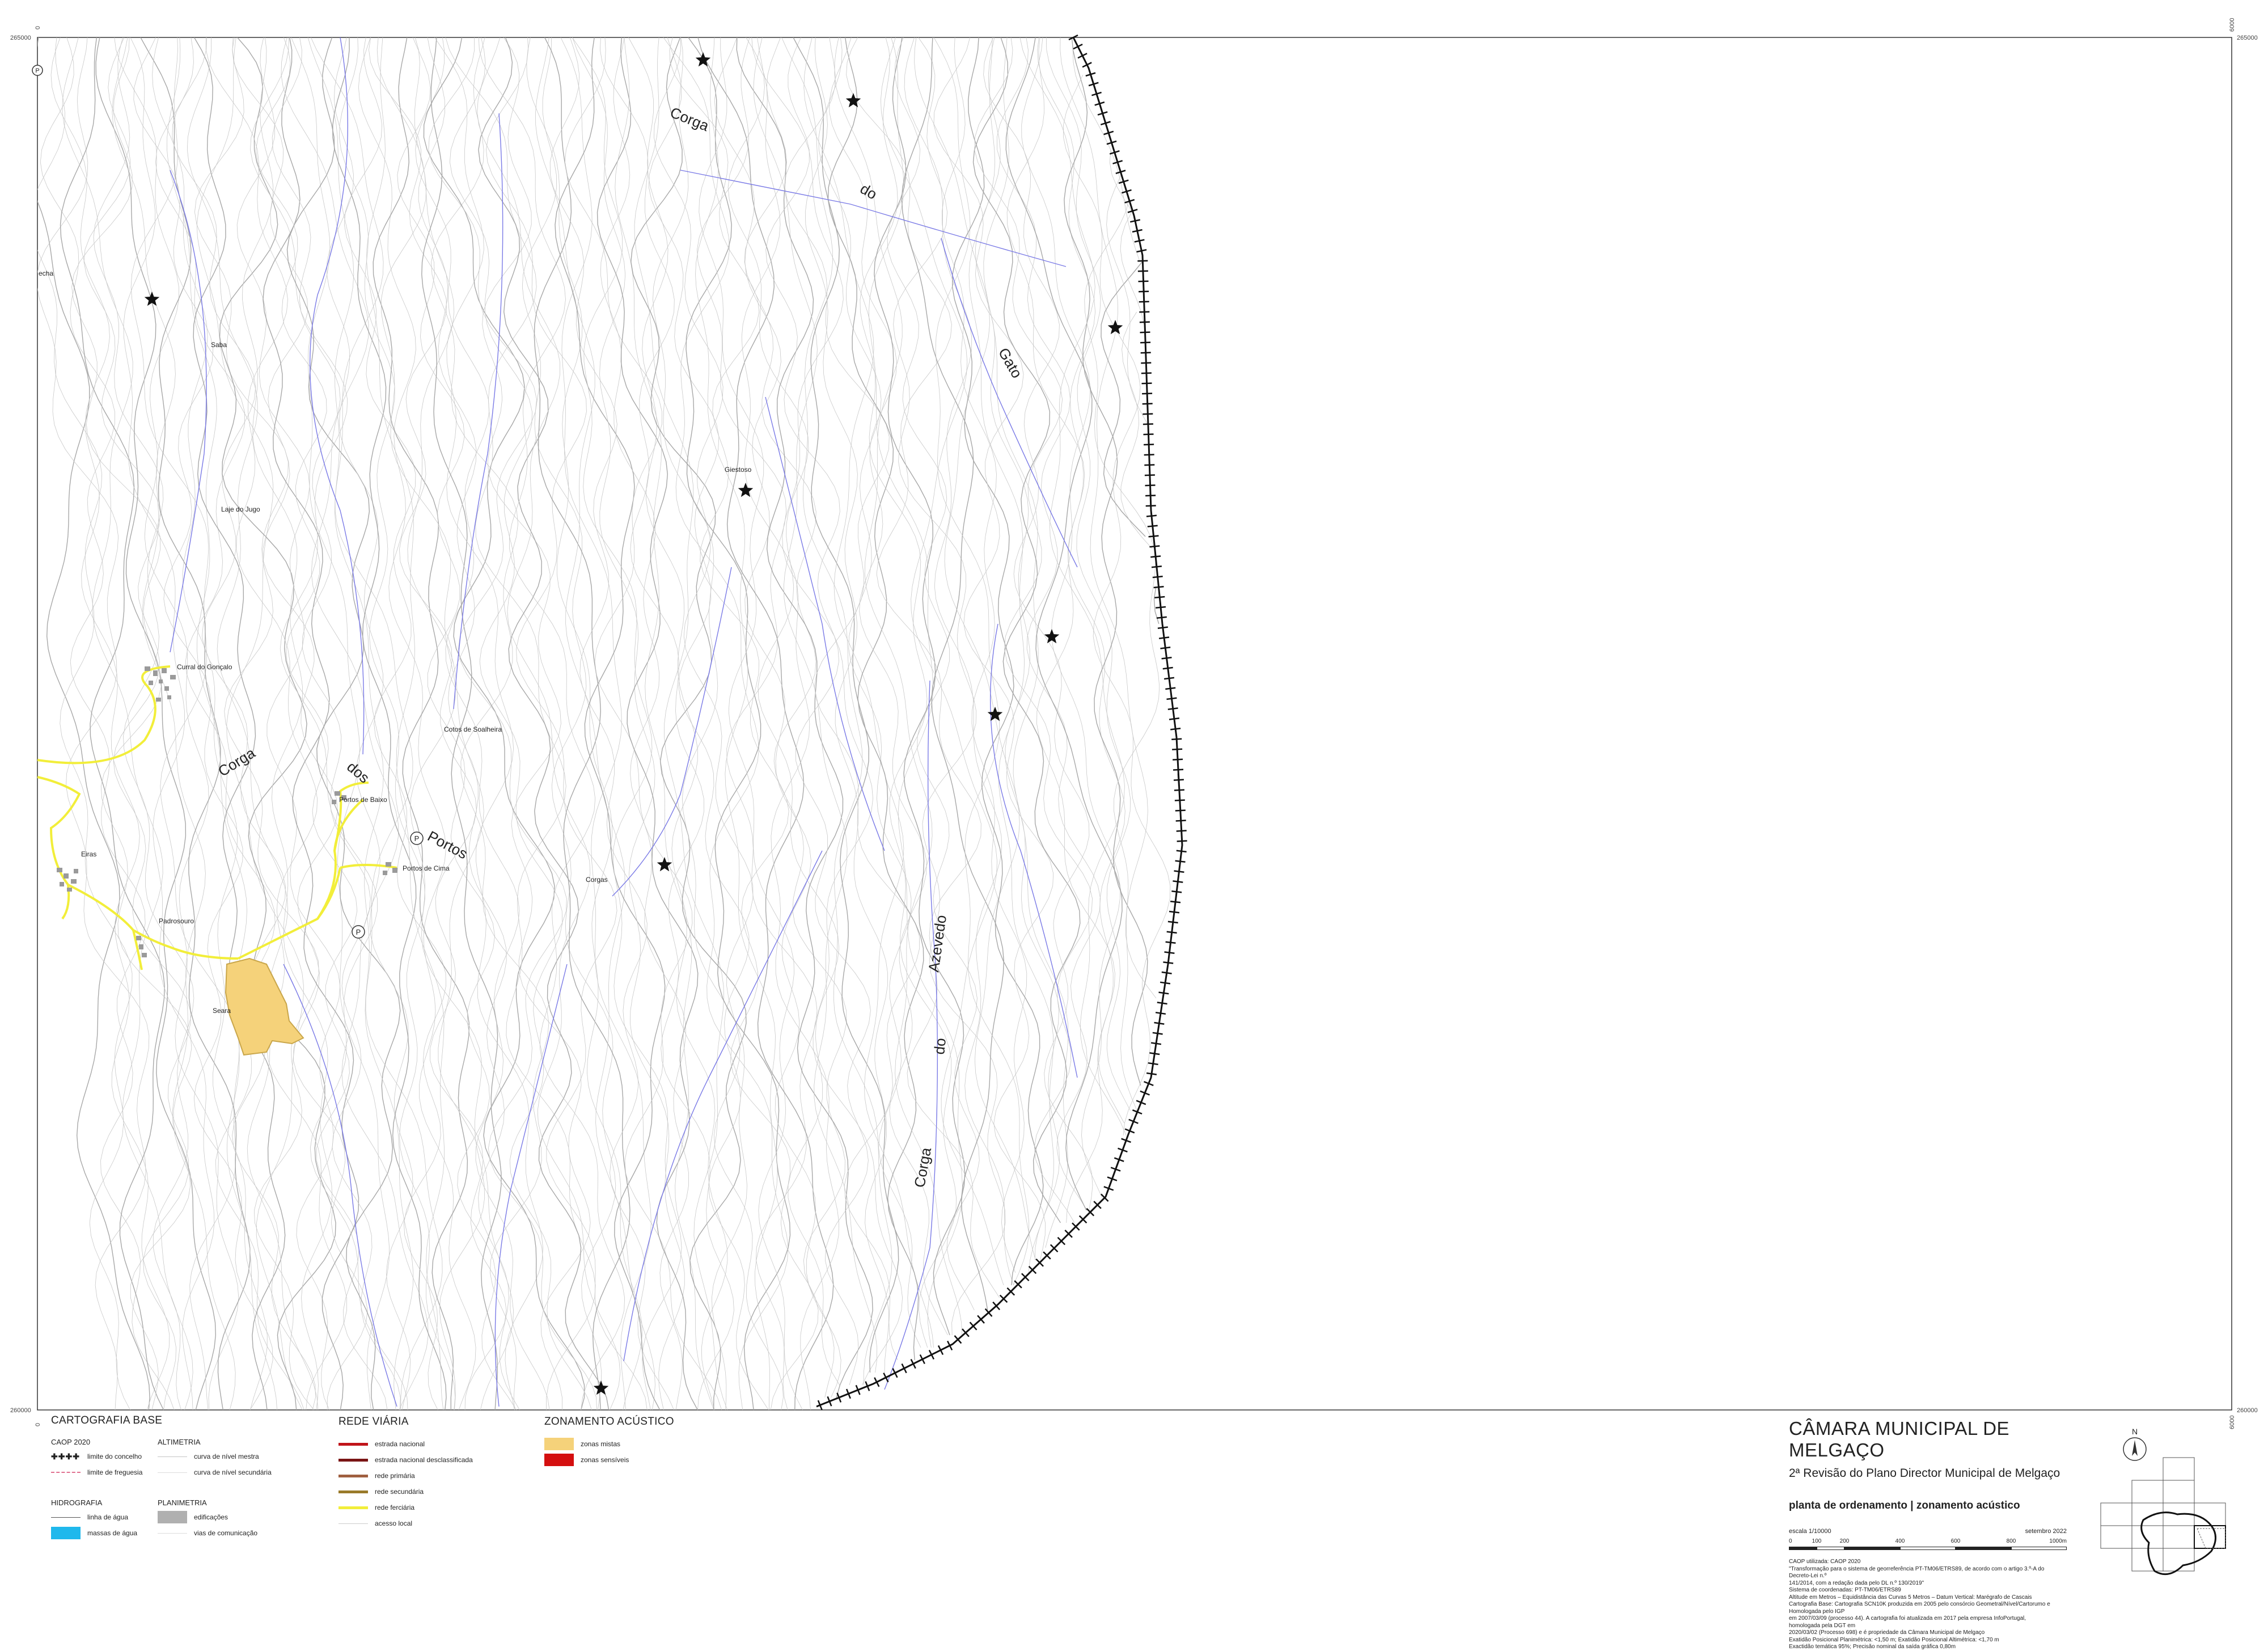  I want to click on legend-item: vias de comunicação, so click(207, 1533).